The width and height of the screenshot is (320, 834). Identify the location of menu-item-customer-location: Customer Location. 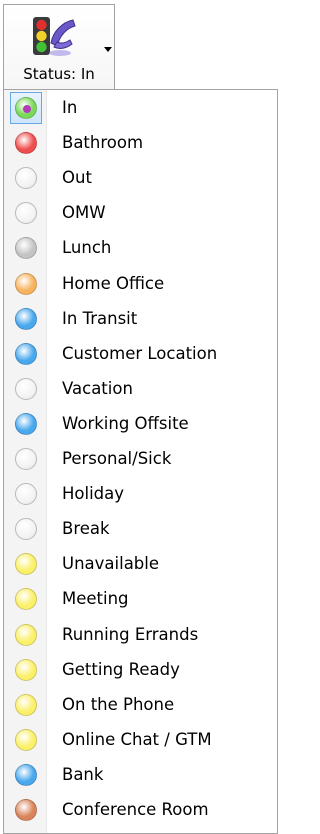
(140, 354).